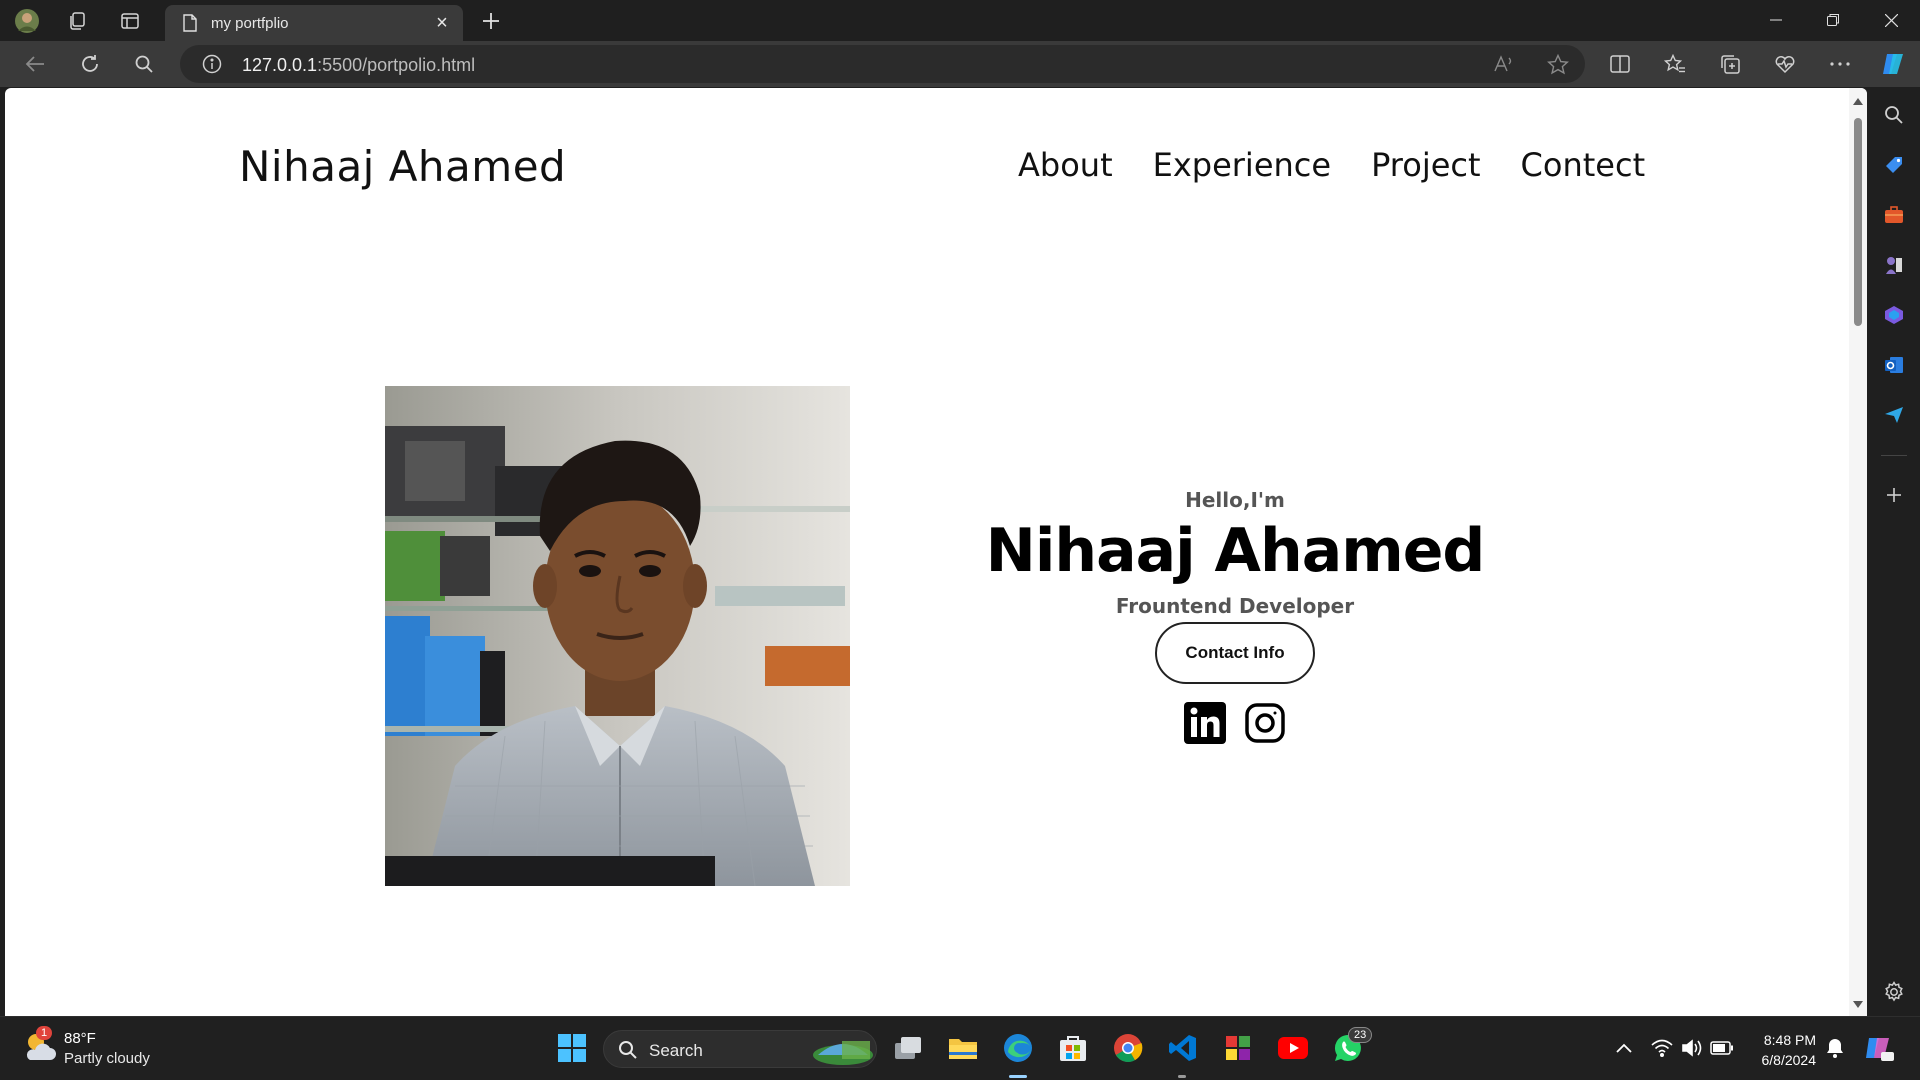 This screenshot has height=1080, width=1920. What do you see at coordinates (1018, 1076) in the screenshot?
I see `edge-active-indicator` at bounding box center [1018, 1076].